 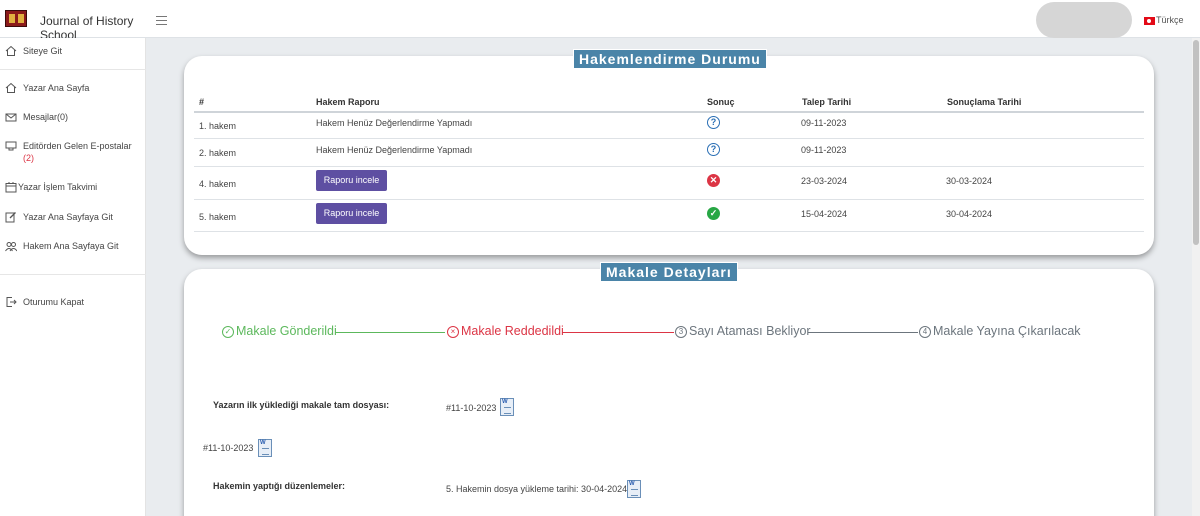 I want to click on column-header-result-date: Sonuçlama Tarihi, so click(x=984, y=102).